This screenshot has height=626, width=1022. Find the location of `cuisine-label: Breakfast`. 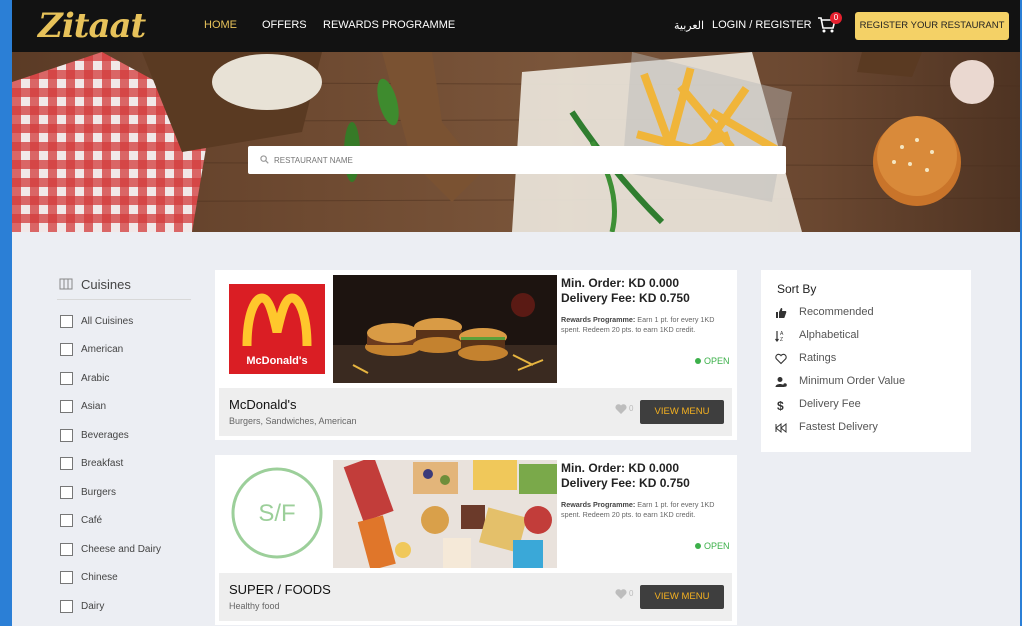

cuisine-label: Breakfast is located at coordinates (102, 463).